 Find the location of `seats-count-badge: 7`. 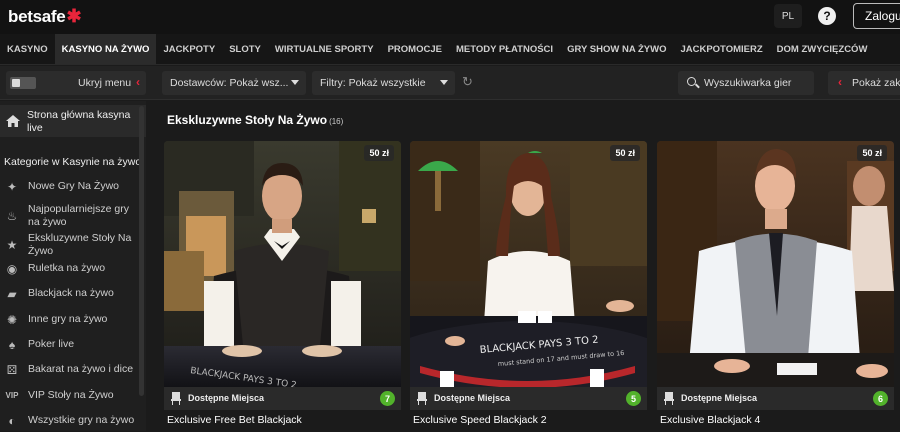

seats-count-badge: 7 is located at coordinates (387, 398).